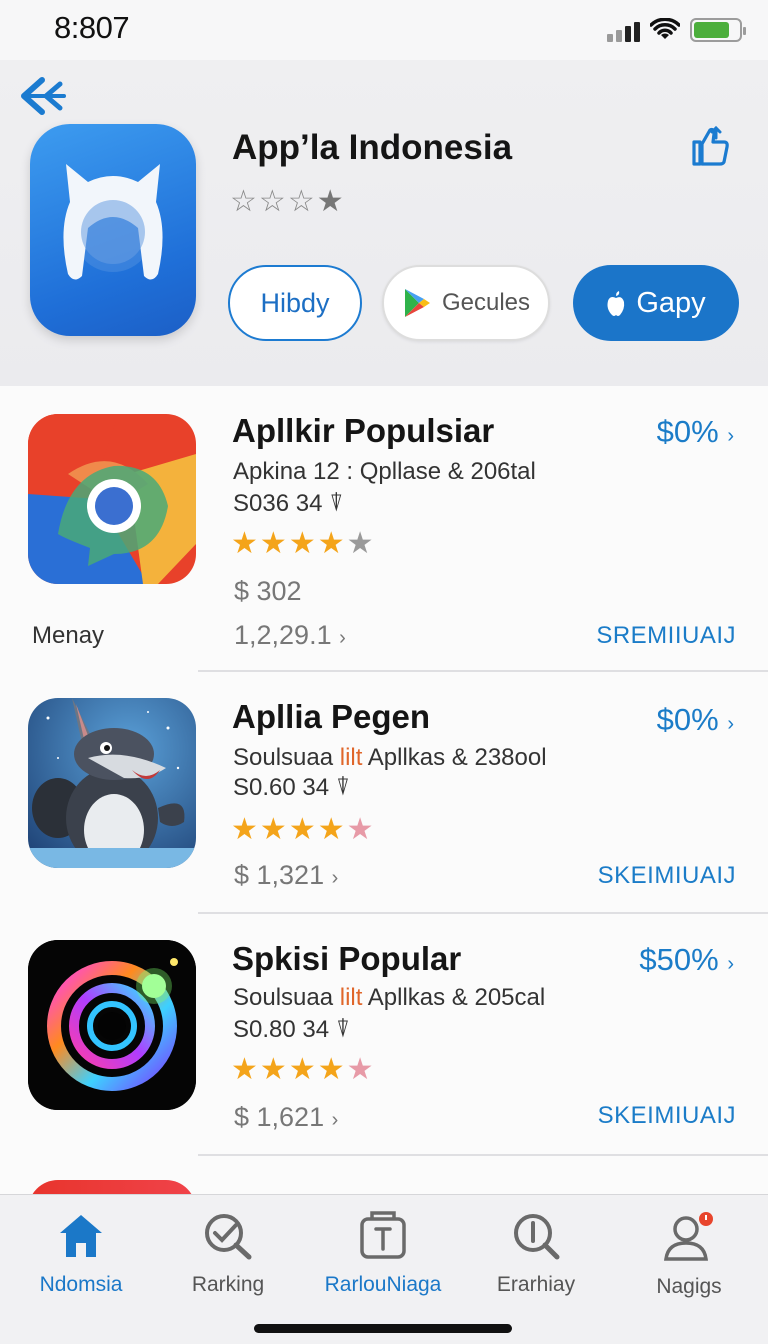 The image size is (768, 1344). Describe the element at coordinates (290, 635) in the screenshot. I see `app-count: 1,2,29.1 ›` at that location.